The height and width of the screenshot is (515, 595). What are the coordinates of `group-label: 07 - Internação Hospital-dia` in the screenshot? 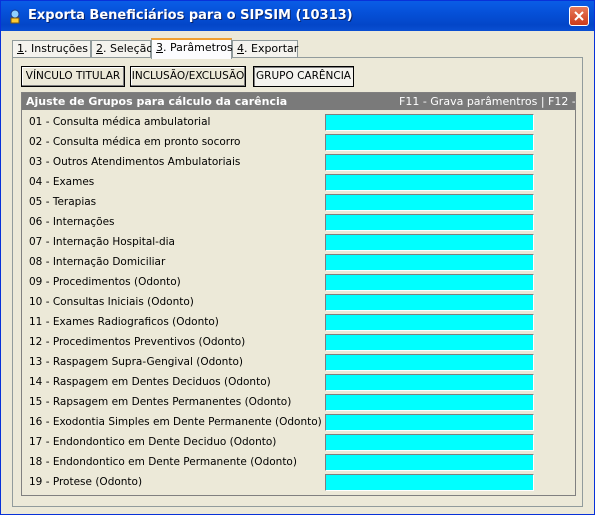 It's located at (102, 242).